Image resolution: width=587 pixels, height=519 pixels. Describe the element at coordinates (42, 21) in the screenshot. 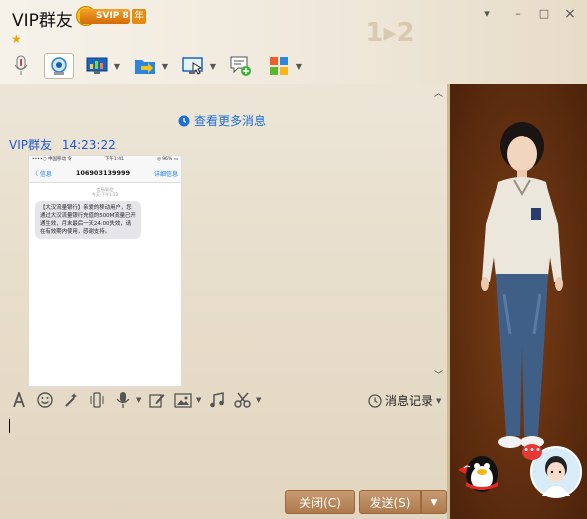

I see `window-title: VIP群友` at that location.